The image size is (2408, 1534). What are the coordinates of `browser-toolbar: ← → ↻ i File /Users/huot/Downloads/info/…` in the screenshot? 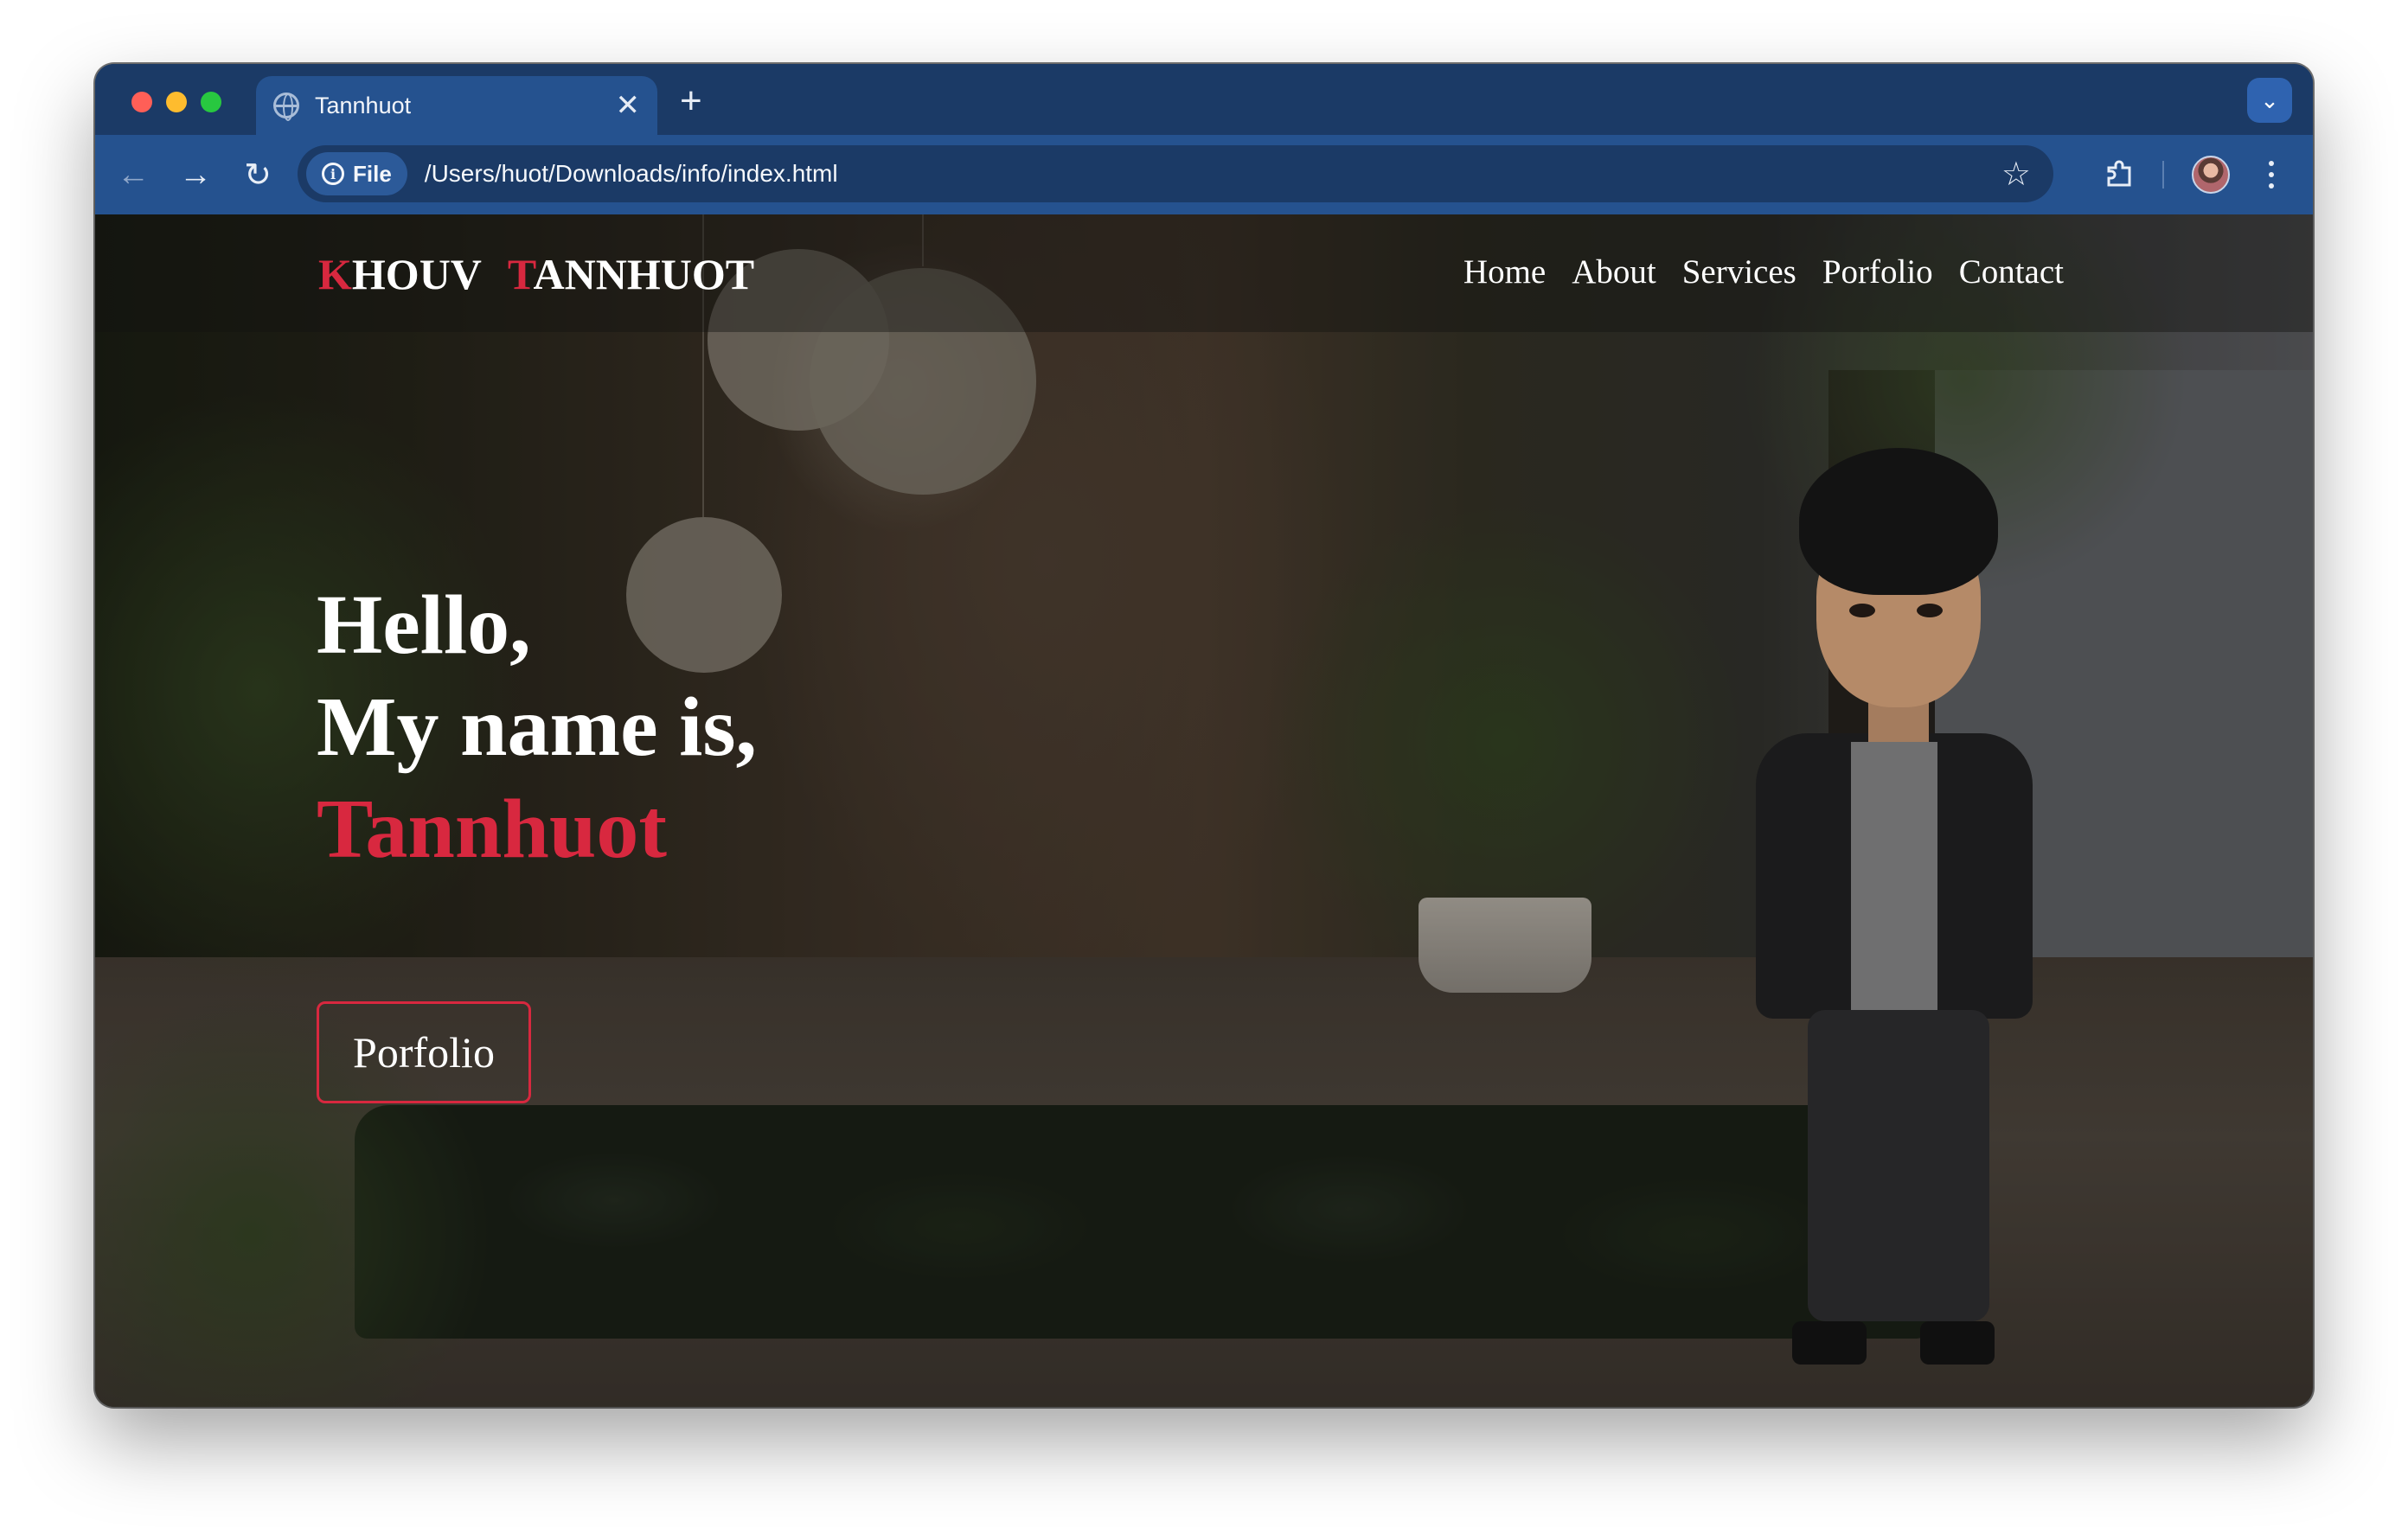 It's located at (1204, 174).